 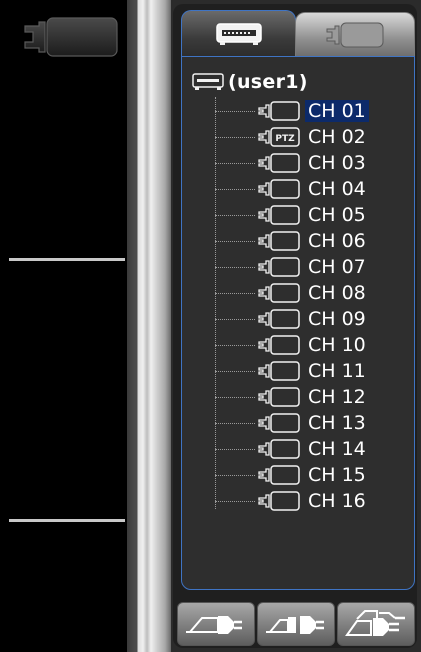 I want to click on channel-item: CH 05, so click(x=292, y=215).